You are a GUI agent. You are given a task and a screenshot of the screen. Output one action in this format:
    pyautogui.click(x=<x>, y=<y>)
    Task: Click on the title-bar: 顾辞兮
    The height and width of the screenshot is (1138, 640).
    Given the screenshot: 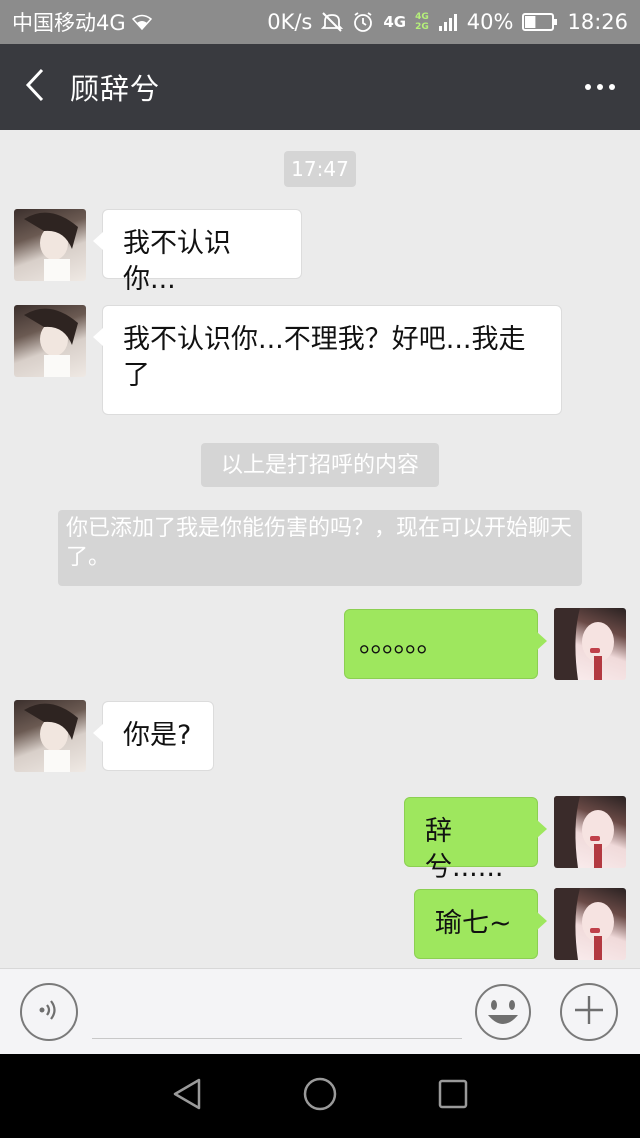 What is the action you would take?
    pyautogui.click(x=320, y=87)
    